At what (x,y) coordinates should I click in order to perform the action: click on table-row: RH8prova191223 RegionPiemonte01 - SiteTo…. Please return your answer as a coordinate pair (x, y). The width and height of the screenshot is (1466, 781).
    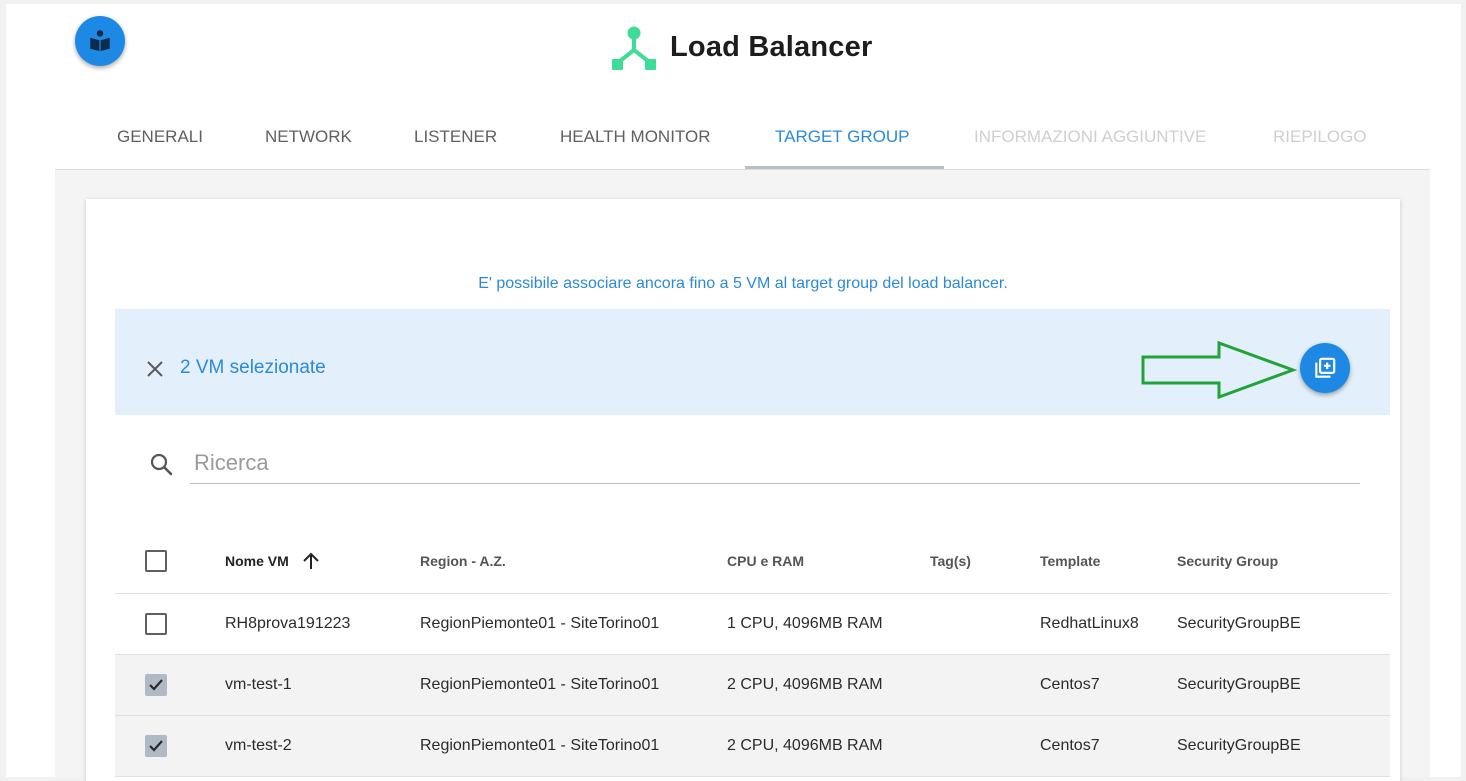
    Looking at the image, I should click on (752, 624).